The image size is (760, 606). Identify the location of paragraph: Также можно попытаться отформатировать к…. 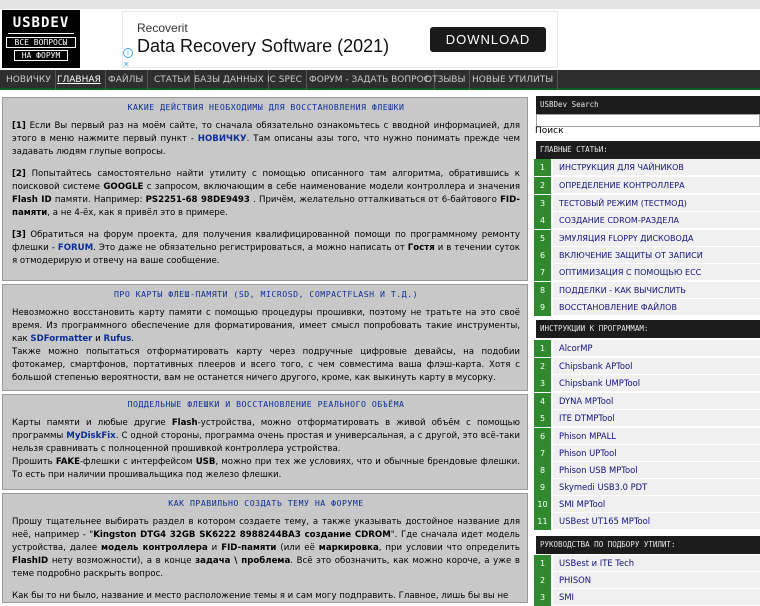
(266, 365).